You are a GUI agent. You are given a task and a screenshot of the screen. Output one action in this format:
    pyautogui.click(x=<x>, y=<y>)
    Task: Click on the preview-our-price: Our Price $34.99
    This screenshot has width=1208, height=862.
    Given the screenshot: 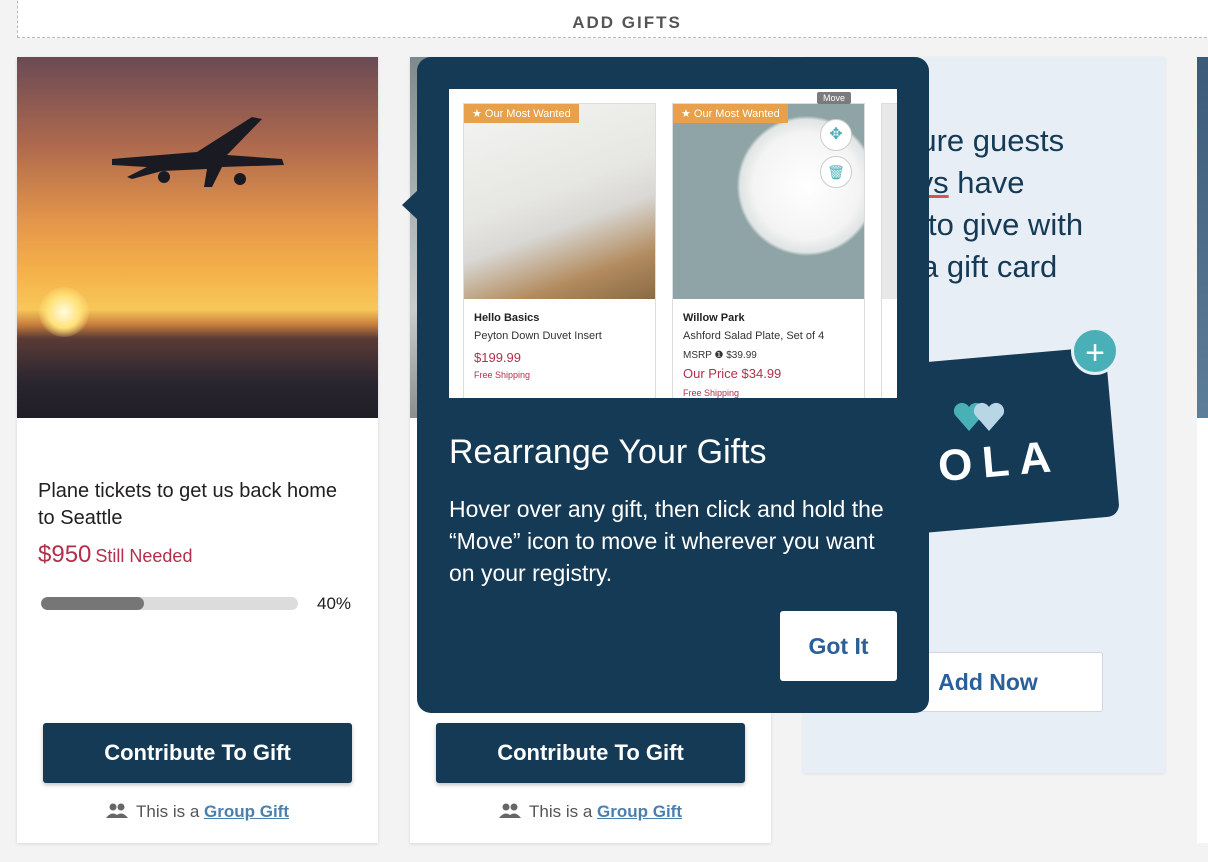 What is the action you would take?
    pyautogui.click(x=732, y=373)
    